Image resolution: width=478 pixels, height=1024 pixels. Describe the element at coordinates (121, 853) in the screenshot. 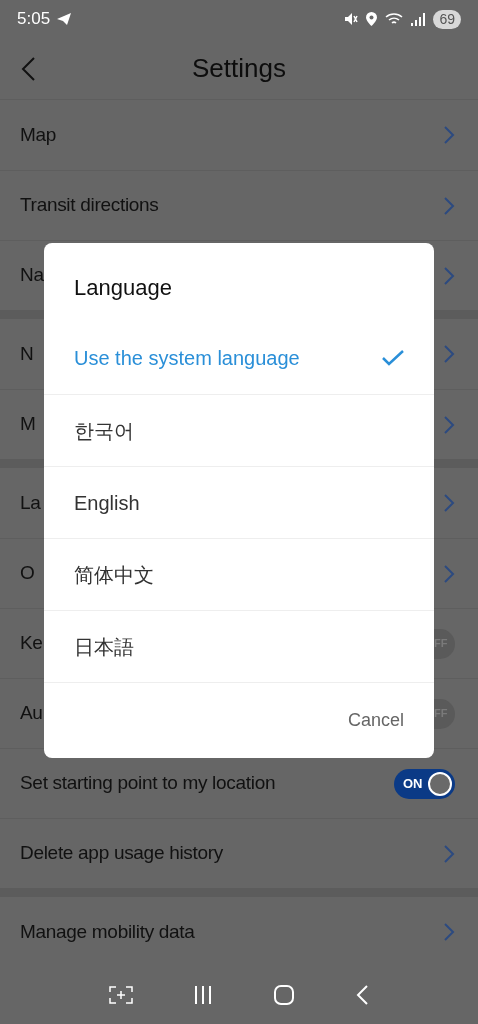

I see `row-label: Delete app usage history` at that location.